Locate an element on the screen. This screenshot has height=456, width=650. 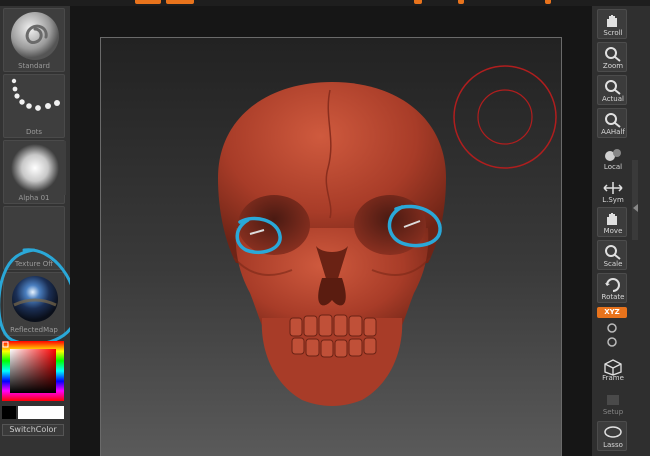
setup-label: Setup is located at coordinates (613, 412).